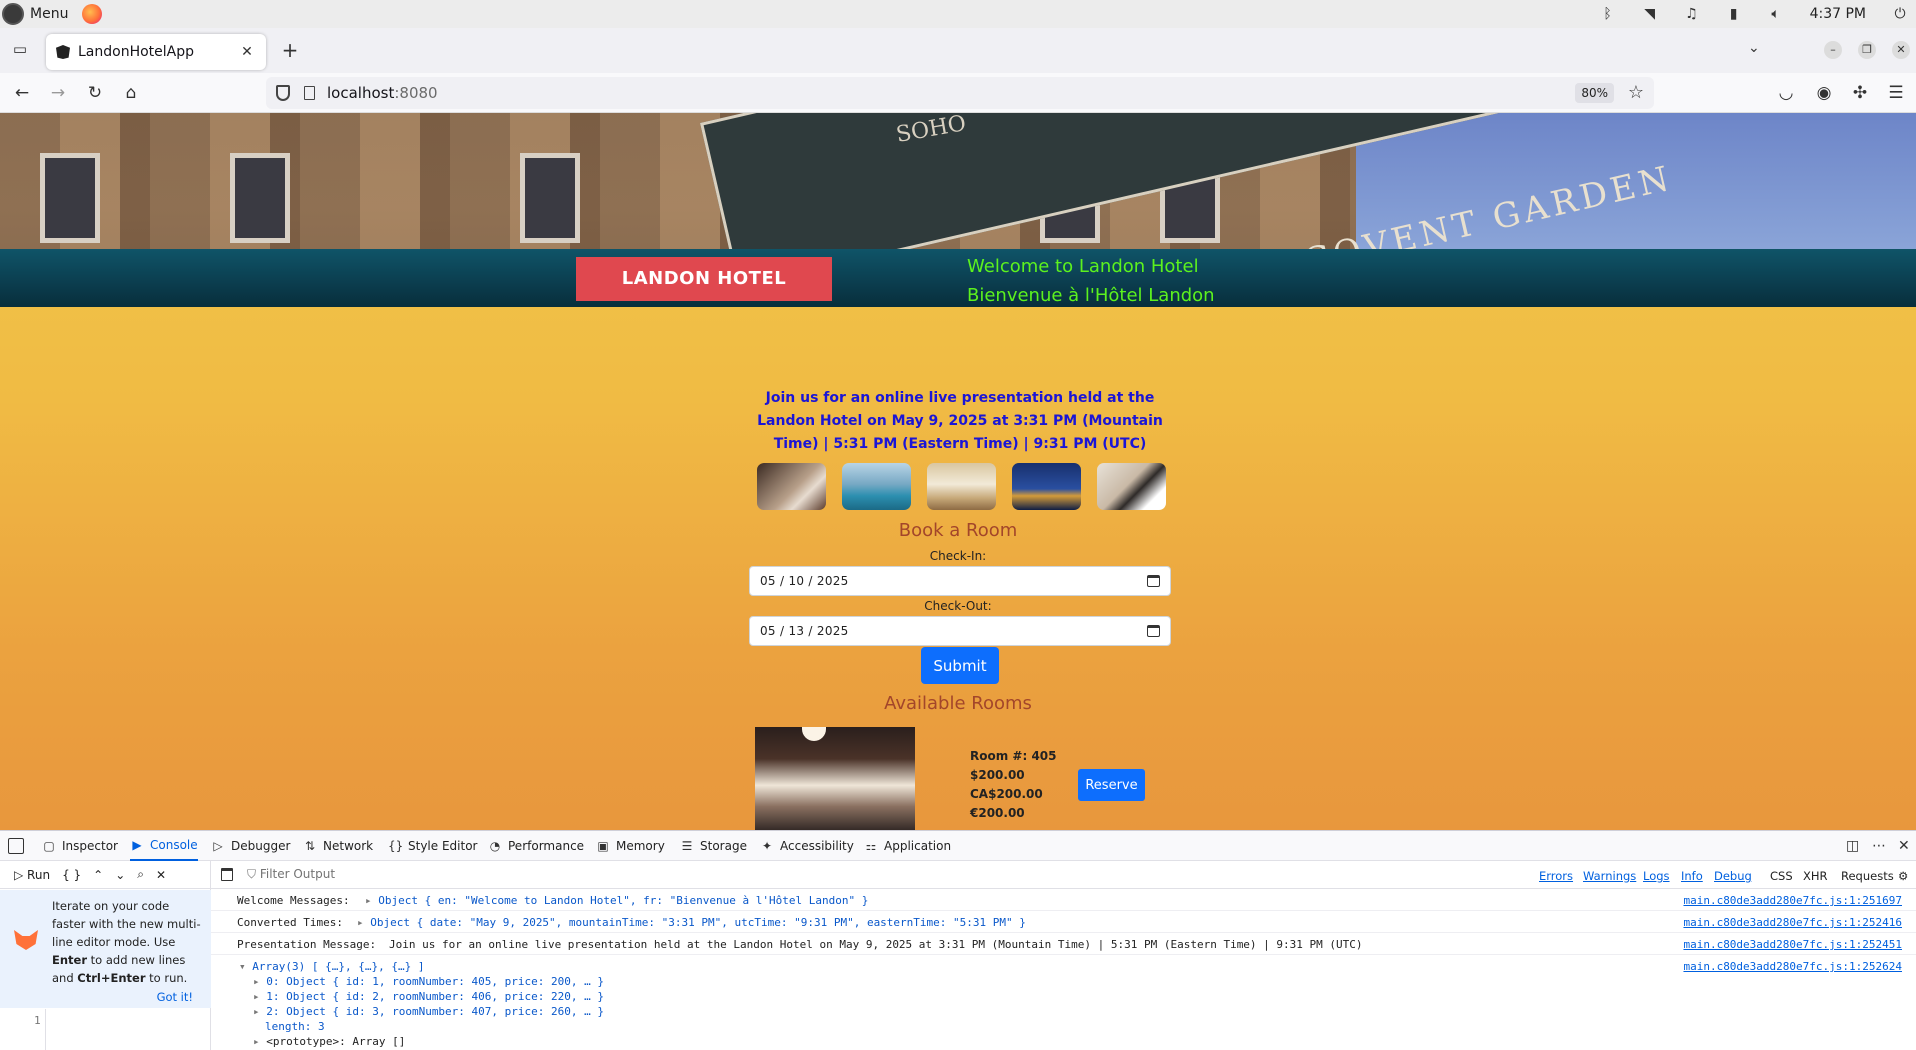 The image size is (1916, 1050). What do you see at coordinates (1556, 876) in the screenshot?
I see `filter-errors: Errors` at bounding box center [1556, 876].